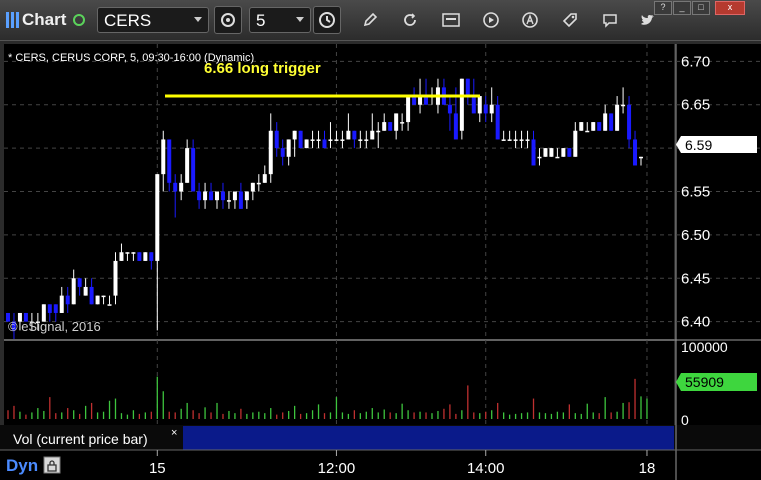 This screenshot has width=761, height=480. Describe the element at coordinates (157, 468) in the screenshot. I see `x-tick-label: 15` at that location.